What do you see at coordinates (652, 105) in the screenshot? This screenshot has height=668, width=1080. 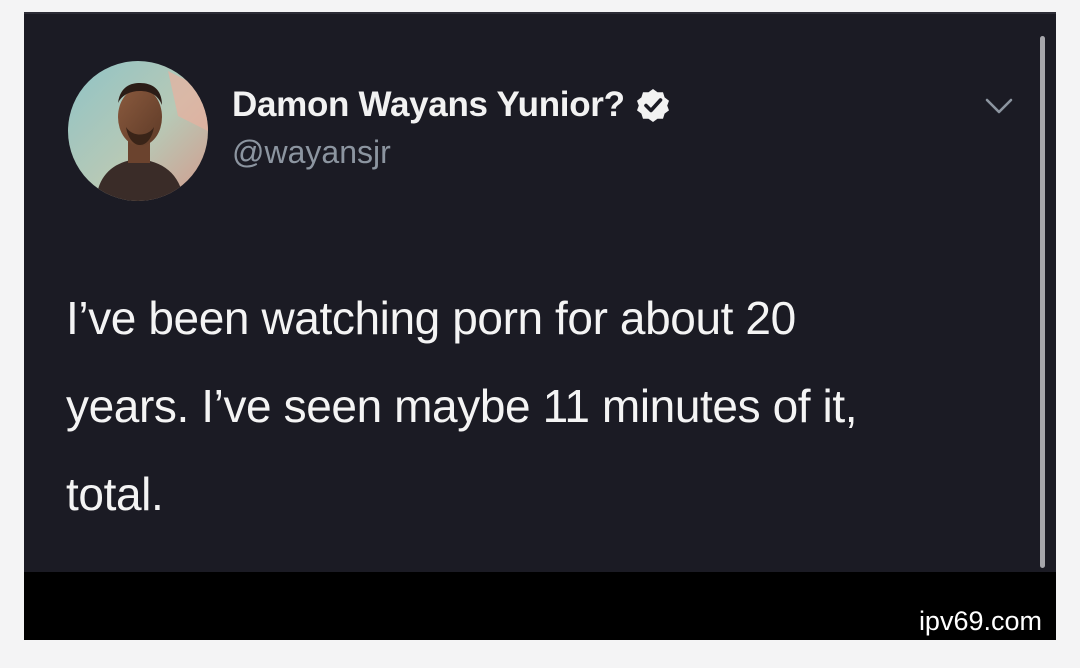 I see `verified-badge-icon` at bounding box center [652, 105].